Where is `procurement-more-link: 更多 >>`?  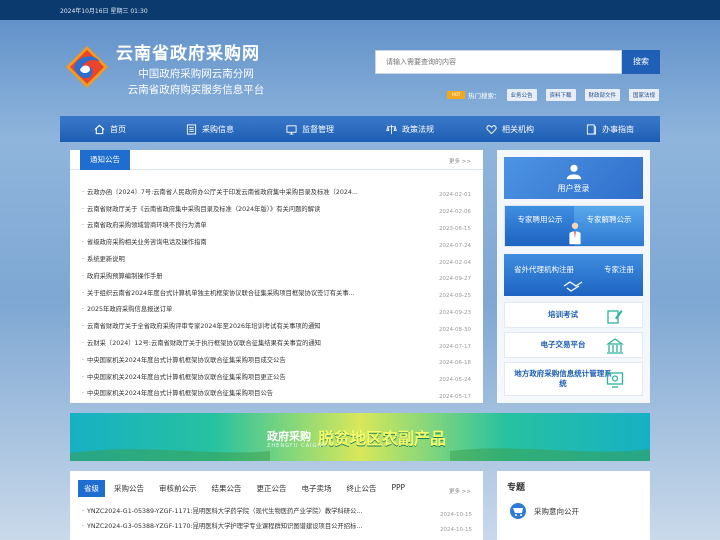 procurement-more-link: 更多 >> is located at coordinates (460, 491).